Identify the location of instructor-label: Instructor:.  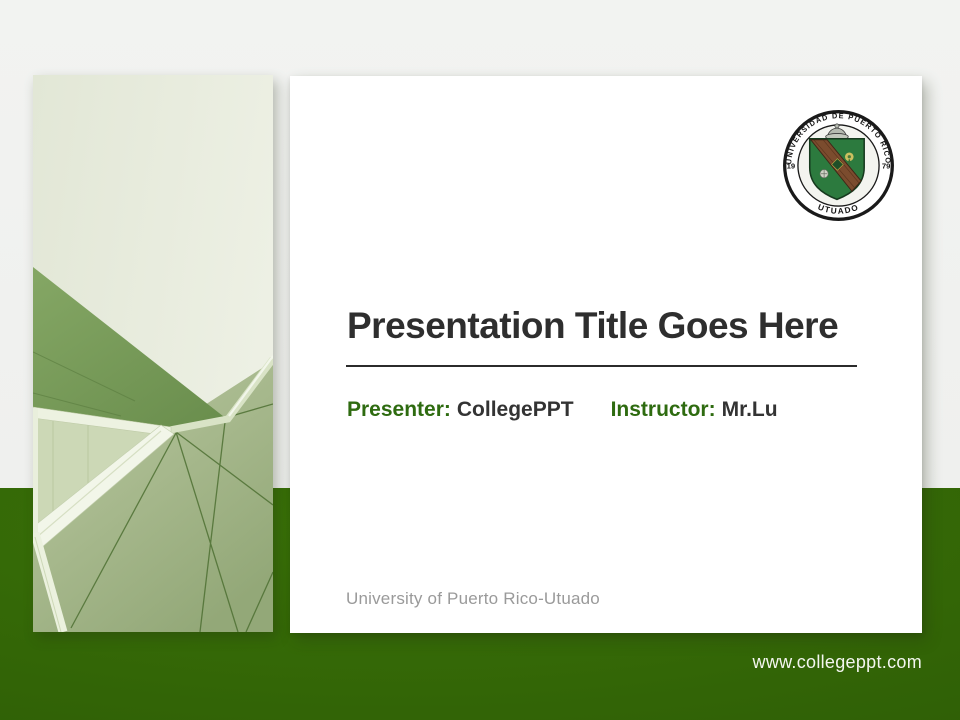
(663, 409).